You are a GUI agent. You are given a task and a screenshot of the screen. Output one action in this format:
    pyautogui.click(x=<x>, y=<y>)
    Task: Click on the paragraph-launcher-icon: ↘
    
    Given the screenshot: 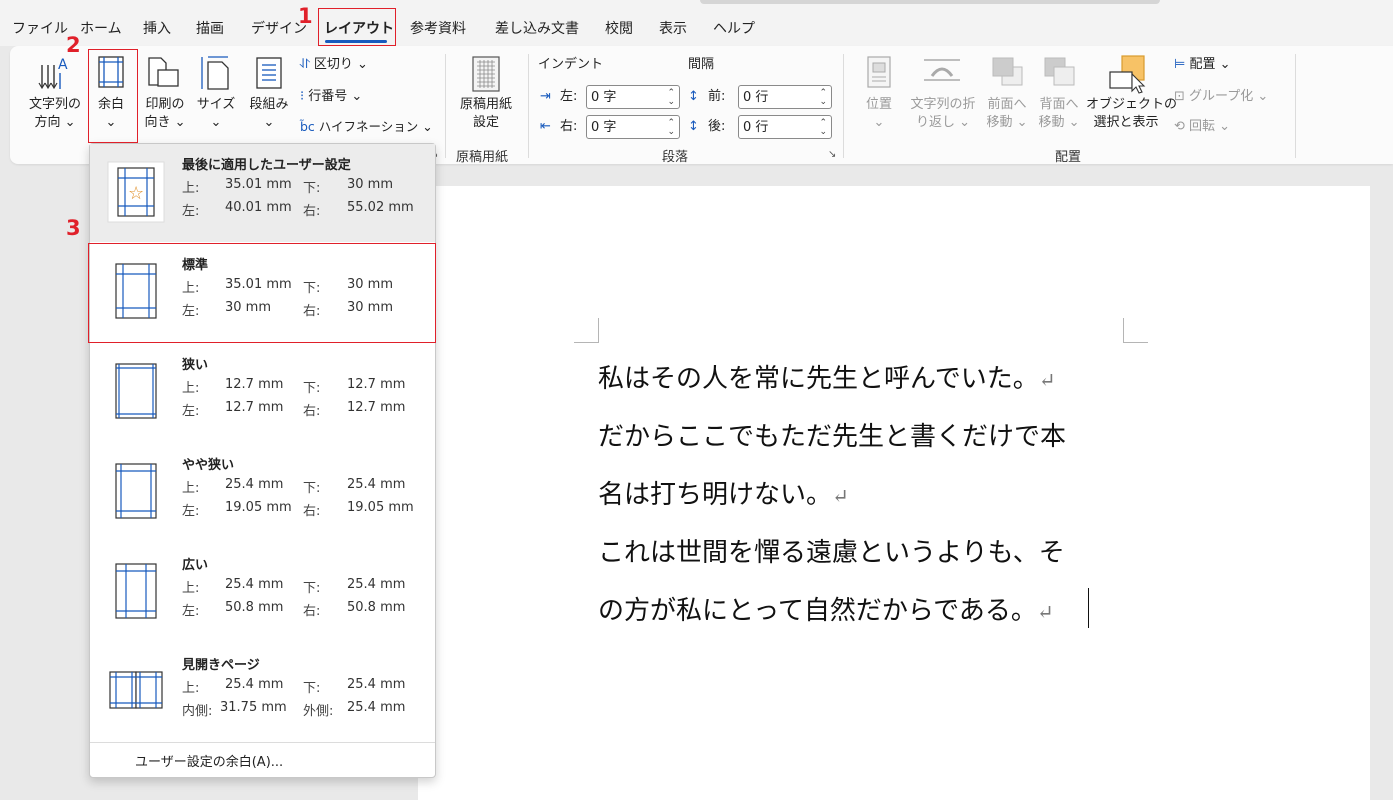 What is the action you would take?
    pyautogui.click(x=832, y=155)
    